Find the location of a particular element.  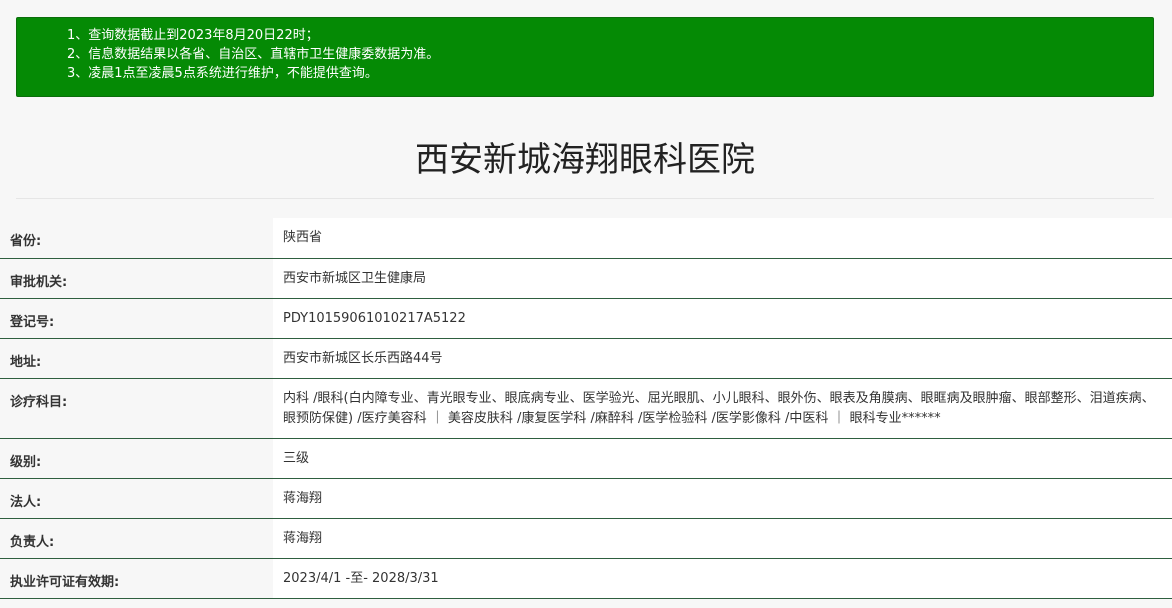

table-row: 执业许可证有效期: 2023/4/1 -至- 2028/3/31 is located at coordinates (586, 578).